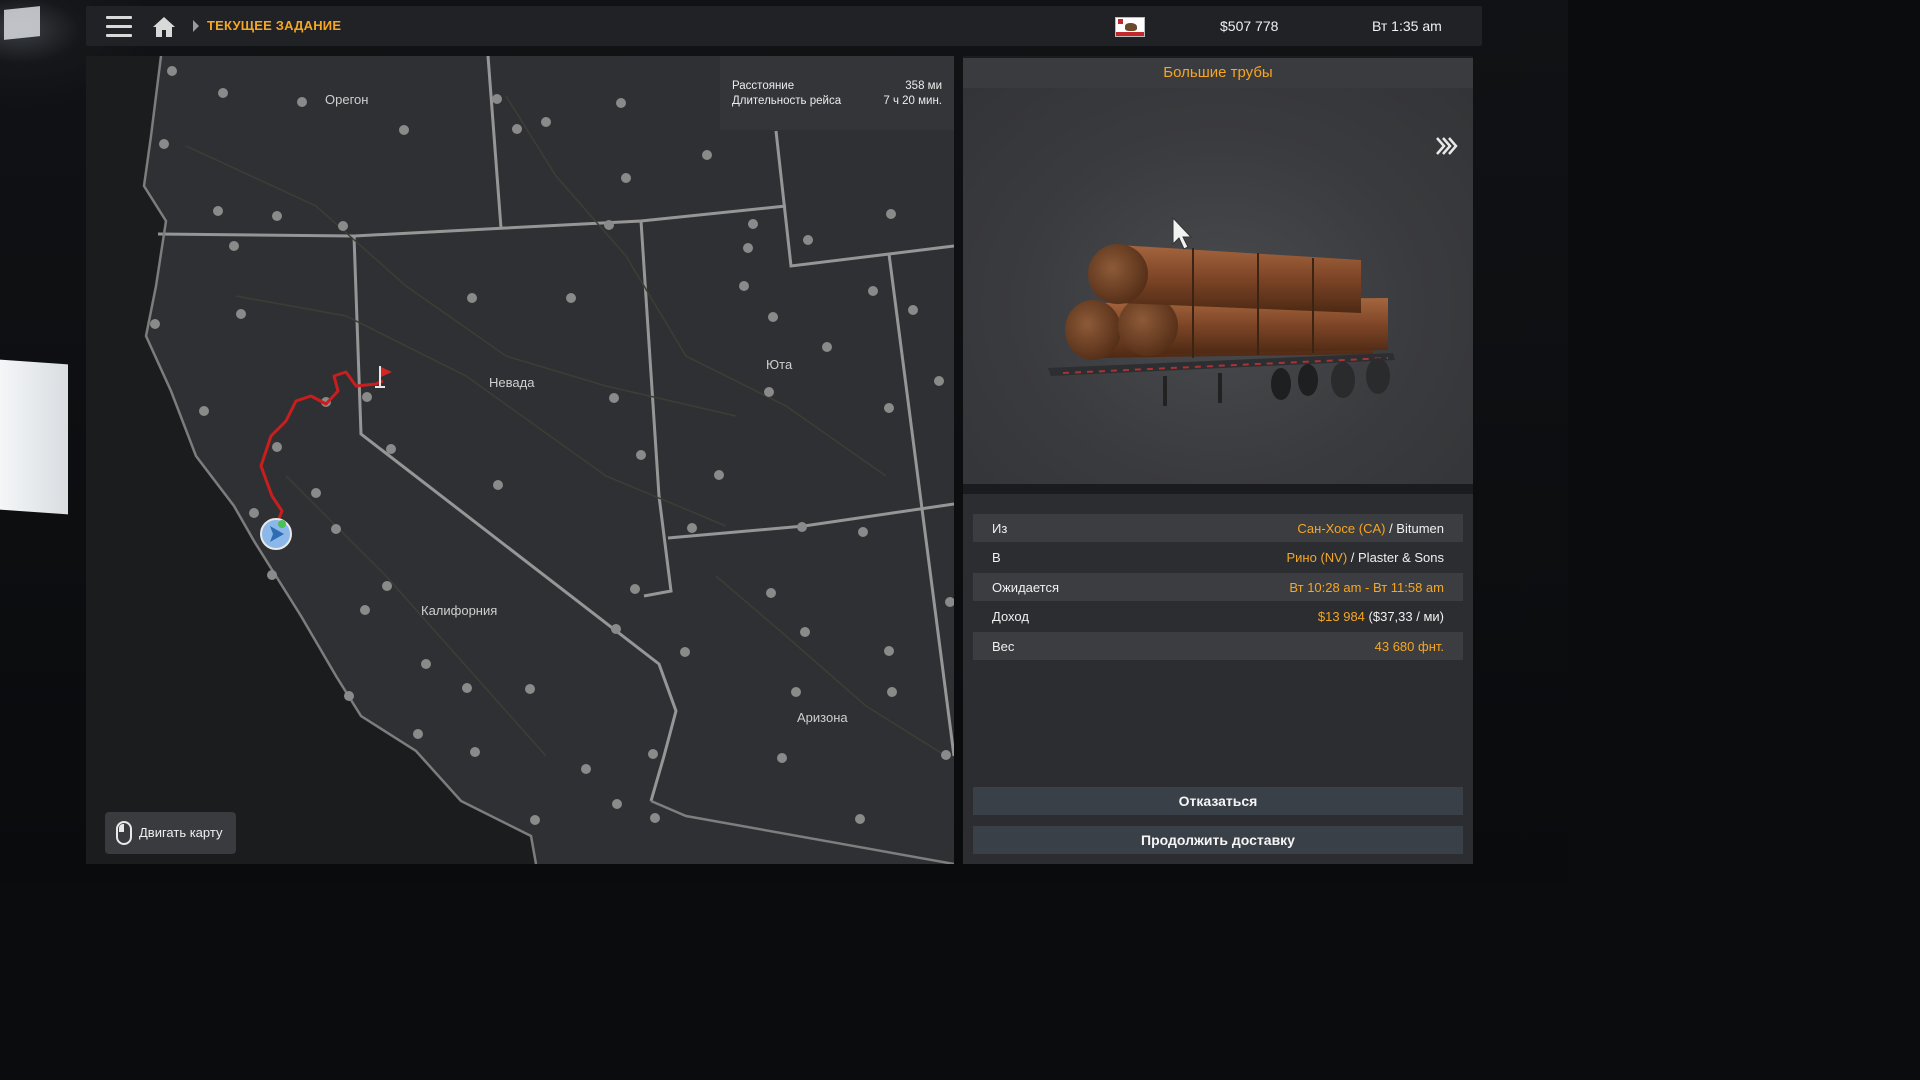 Image resolution: width=1920 pixels, height=1080 pixels. Describe the element at coordinates (1218, 528) in the screenshot. I see `detail-row-from: Из Сан-Хосе (CA) / Bitumen` at that location.